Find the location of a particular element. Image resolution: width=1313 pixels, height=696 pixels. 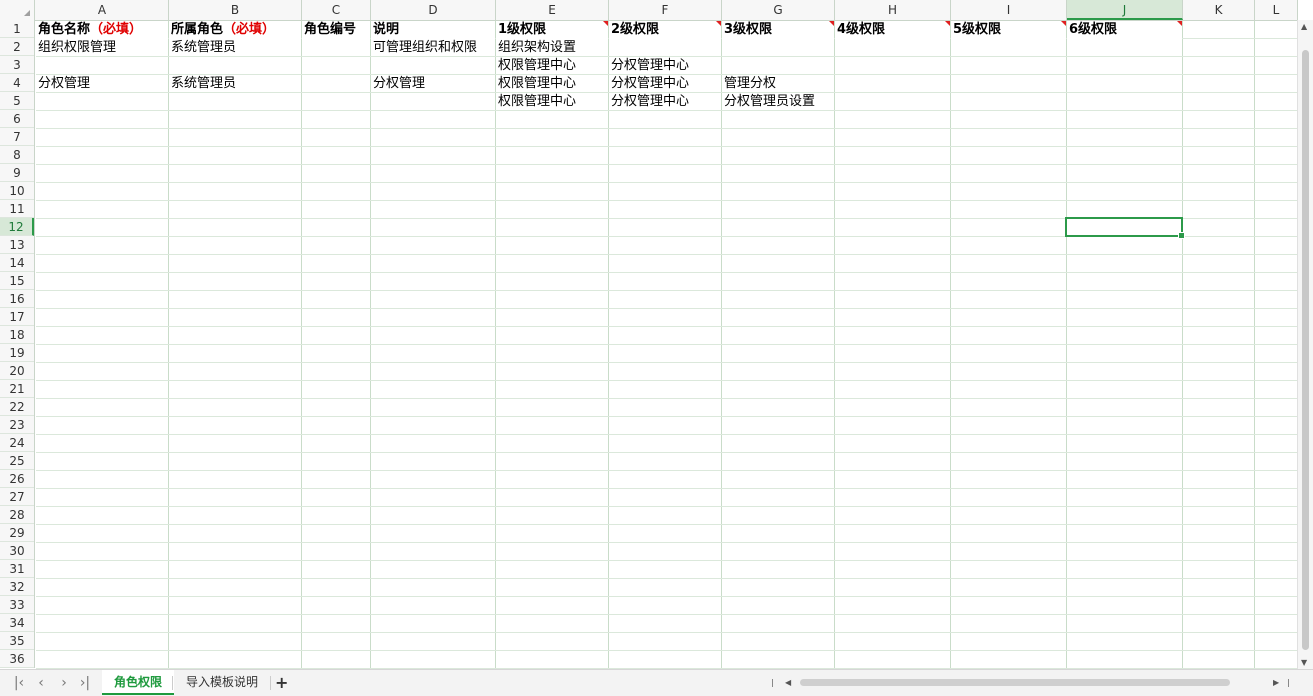

cell-g4: 管理分权 is located at coordinates (778, 84).